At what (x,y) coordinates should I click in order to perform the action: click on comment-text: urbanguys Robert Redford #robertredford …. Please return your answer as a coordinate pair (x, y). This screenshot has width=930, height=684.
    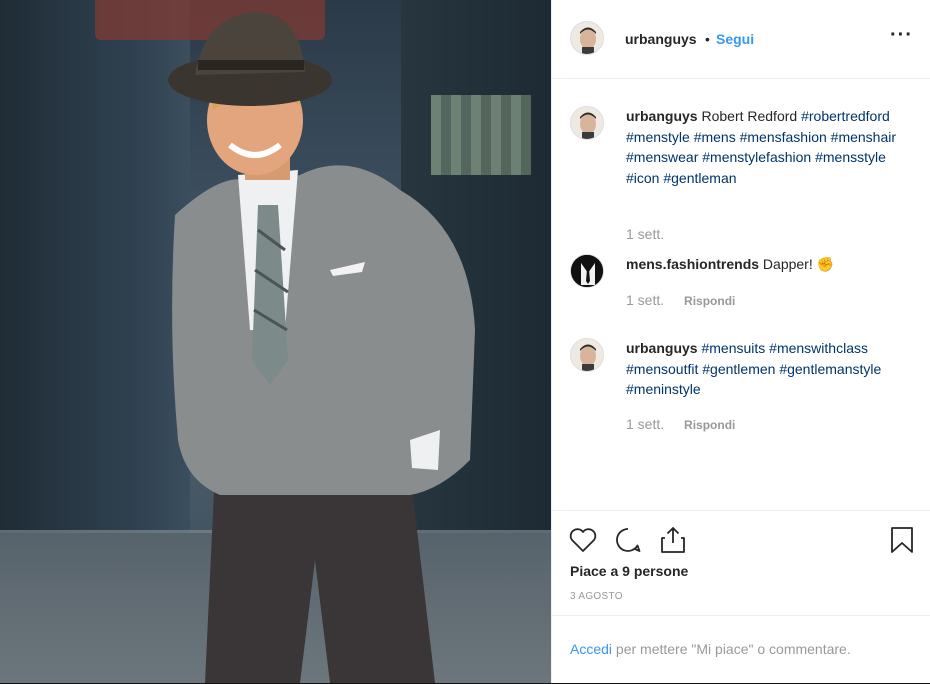
    Looking at the image, I should click on (766, 147).